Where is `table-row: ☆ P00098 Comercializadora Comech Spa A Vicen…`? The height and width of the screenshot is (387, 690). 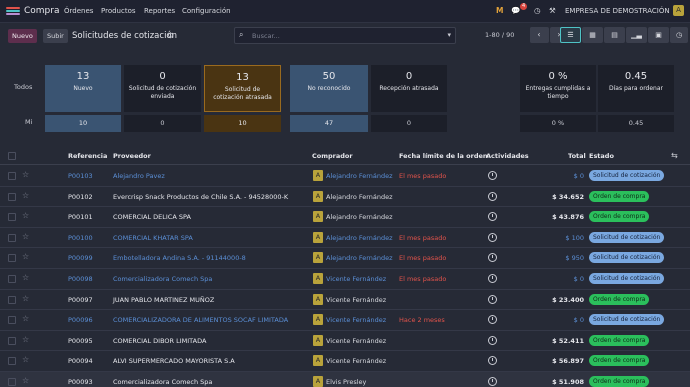
table-row: ☆ P00098 Comercializadora Comech Spa A Vicen… is located at coordinates (345, 279).